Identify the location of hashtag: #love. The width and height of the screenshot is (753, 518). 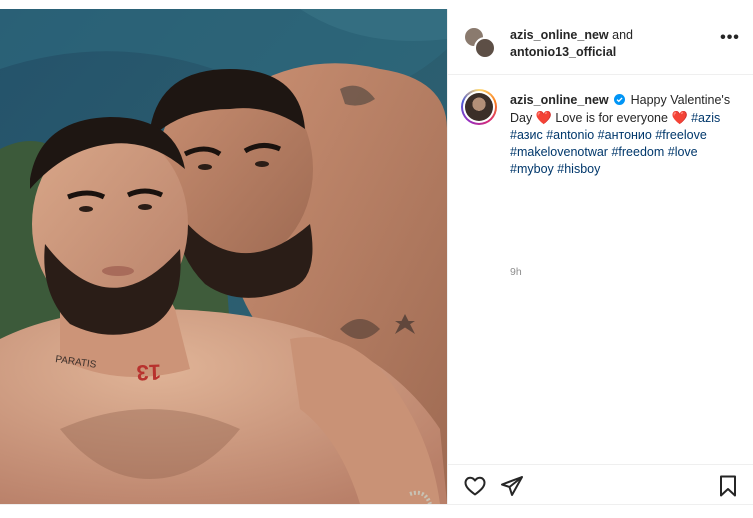
(683, 152).